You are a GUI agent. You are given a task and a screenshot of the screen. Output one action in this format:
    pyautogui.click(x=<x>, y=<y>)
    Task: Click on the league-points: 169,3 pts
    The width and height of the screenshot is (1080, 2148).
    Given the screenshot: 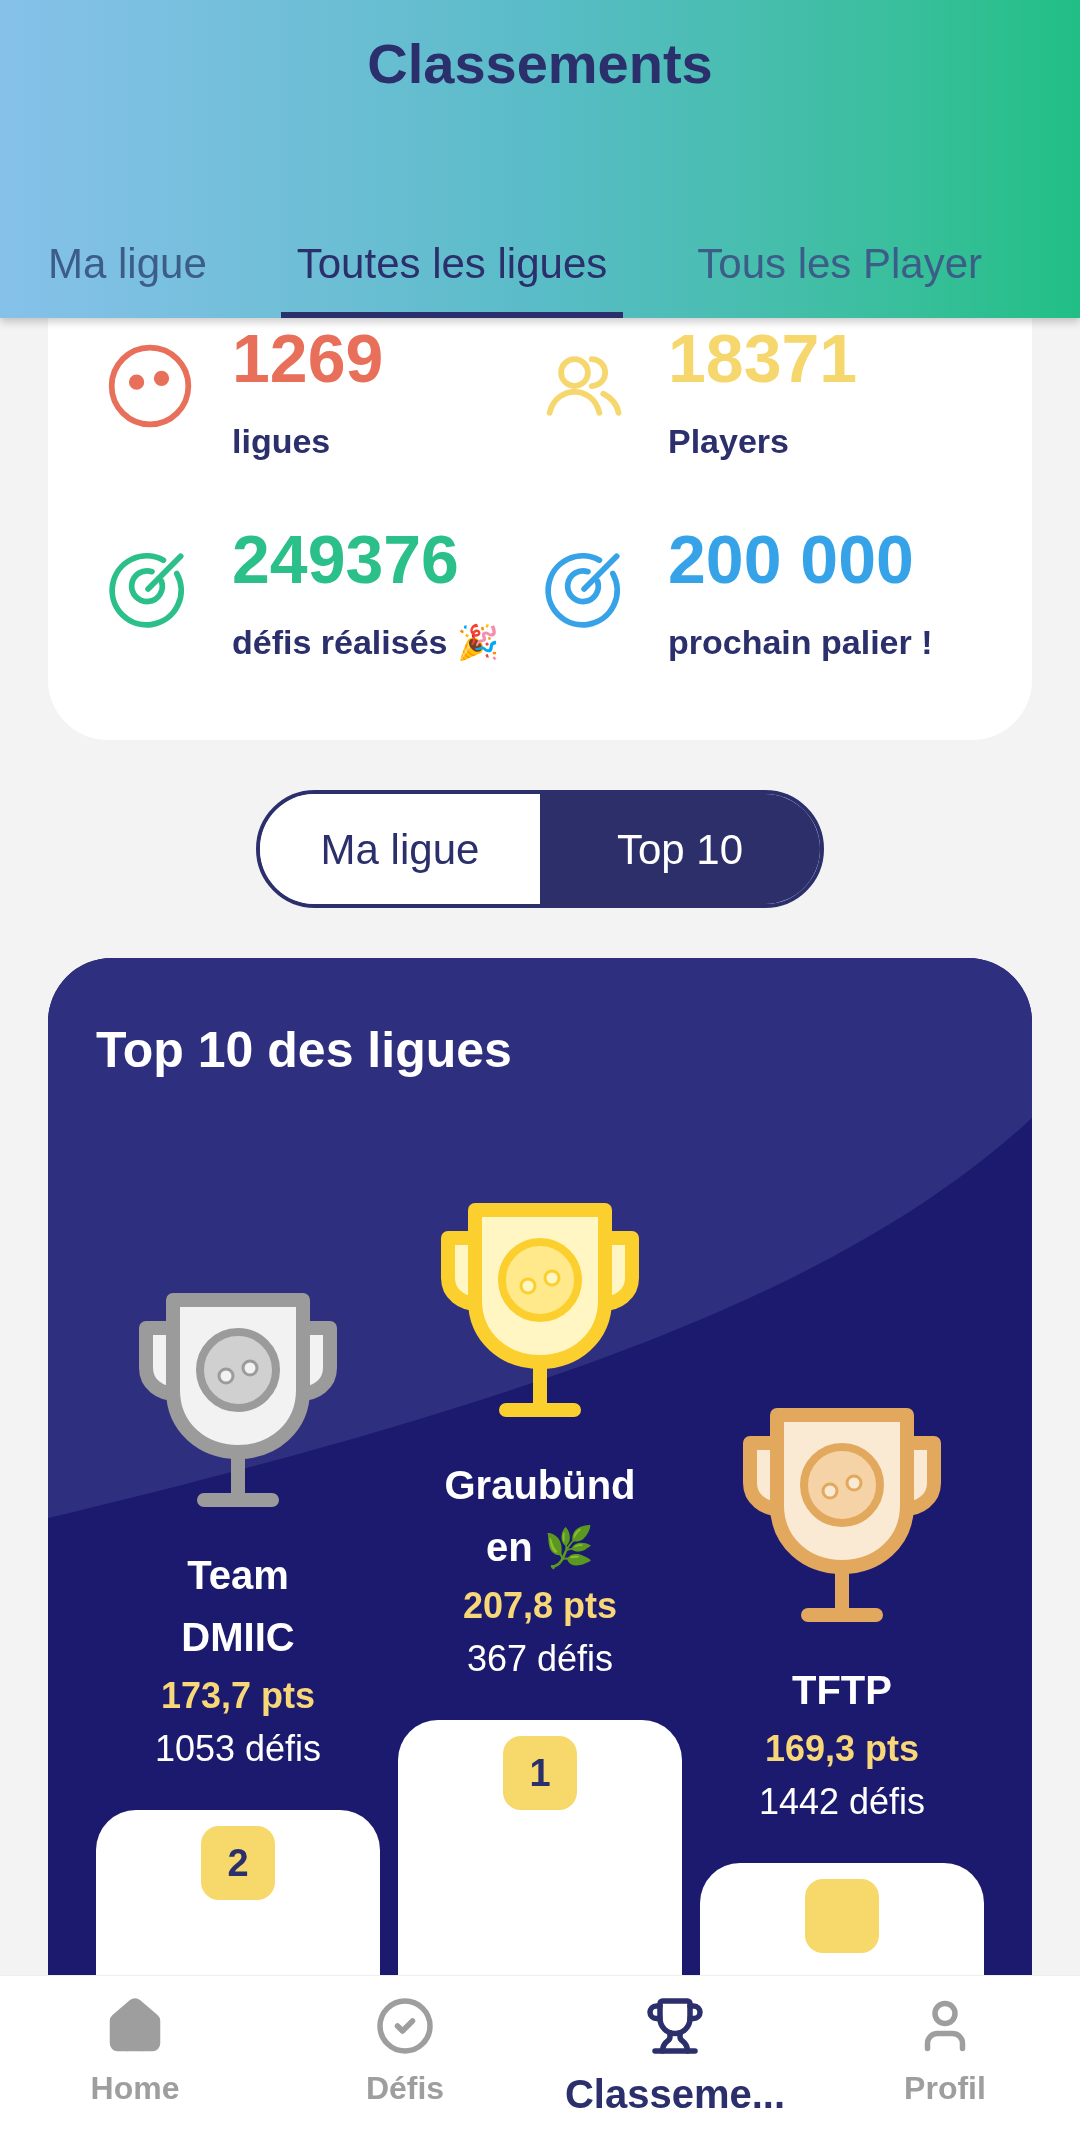 What is the action you would take?
    pyautogui.click(x=842, y=1749)
    